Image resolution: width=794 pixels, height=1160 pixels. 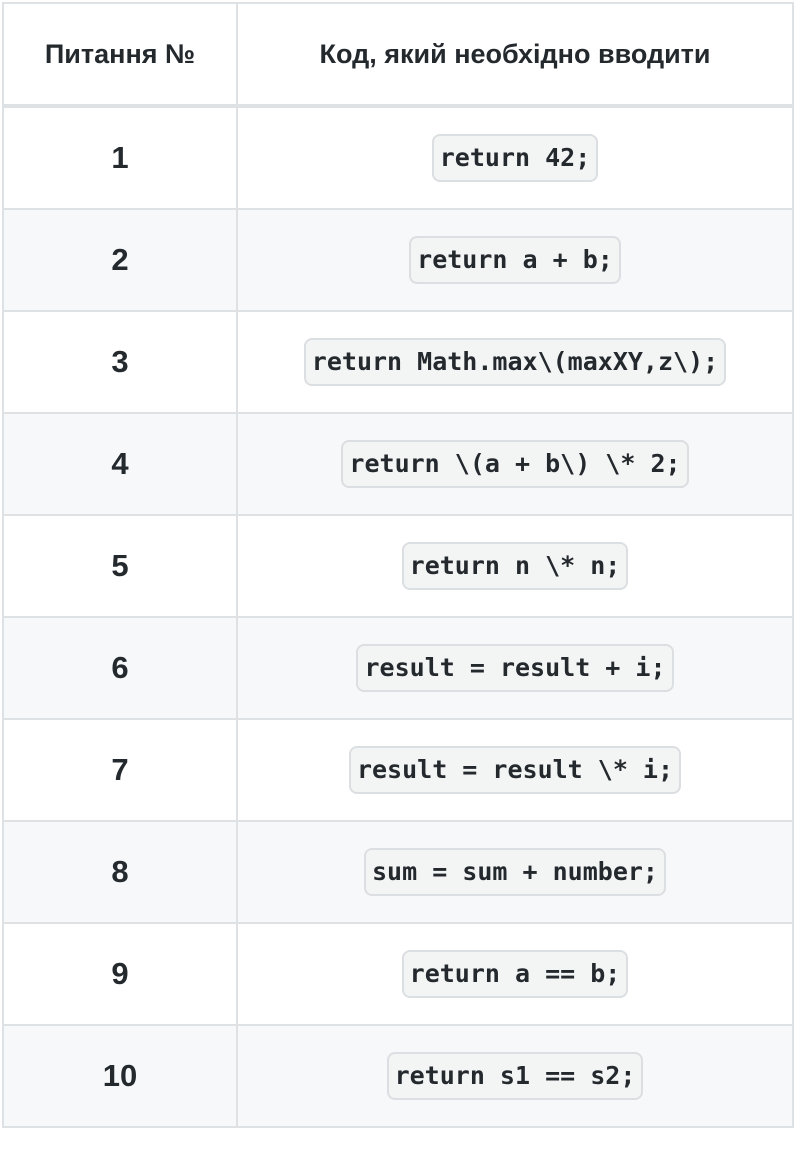 I want to click on question-number: 6, so click(x=120, y=668).